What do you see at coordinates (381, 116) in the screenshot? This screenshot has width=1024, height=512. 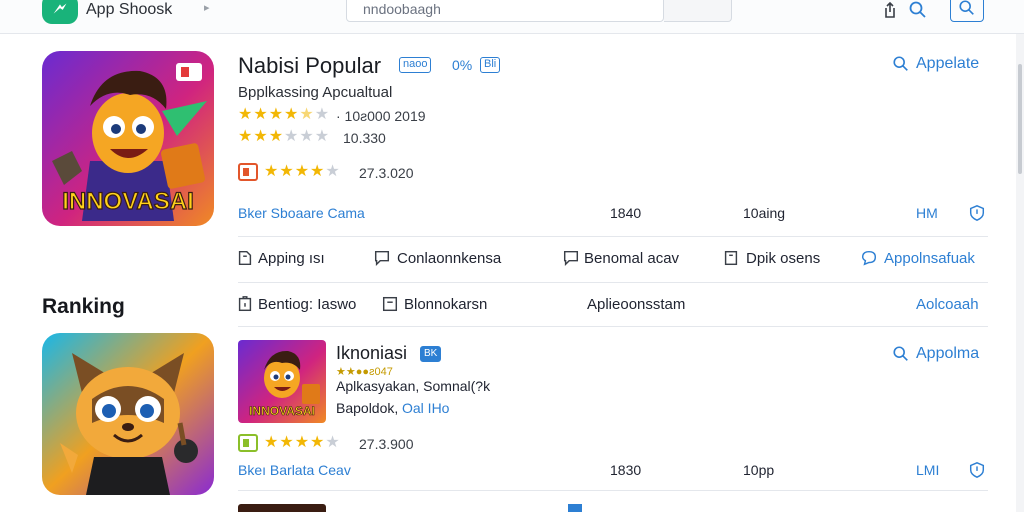 I see `rating-value-1: · 10ƨ000 2019` at bounding box center [381, 116].